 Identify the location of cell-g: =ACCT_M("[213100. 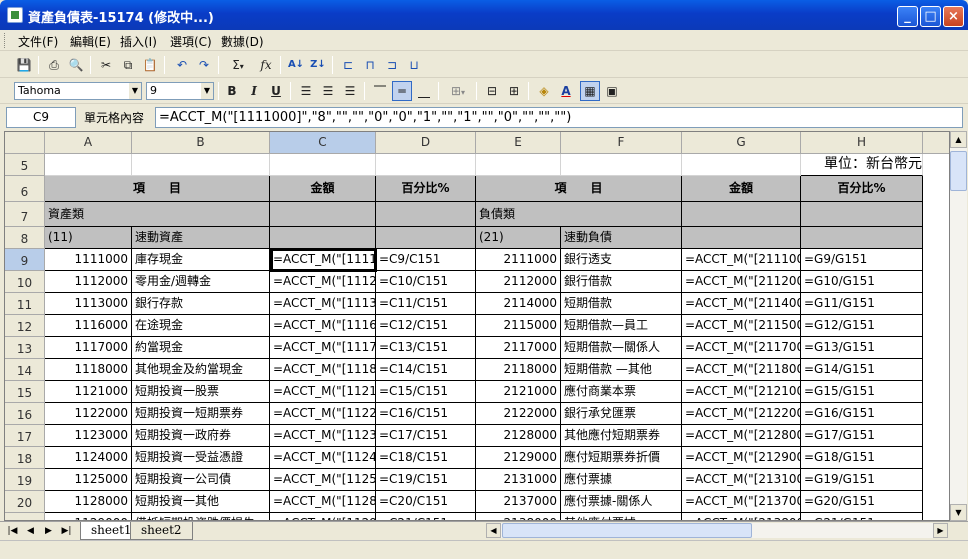
(741, 480).